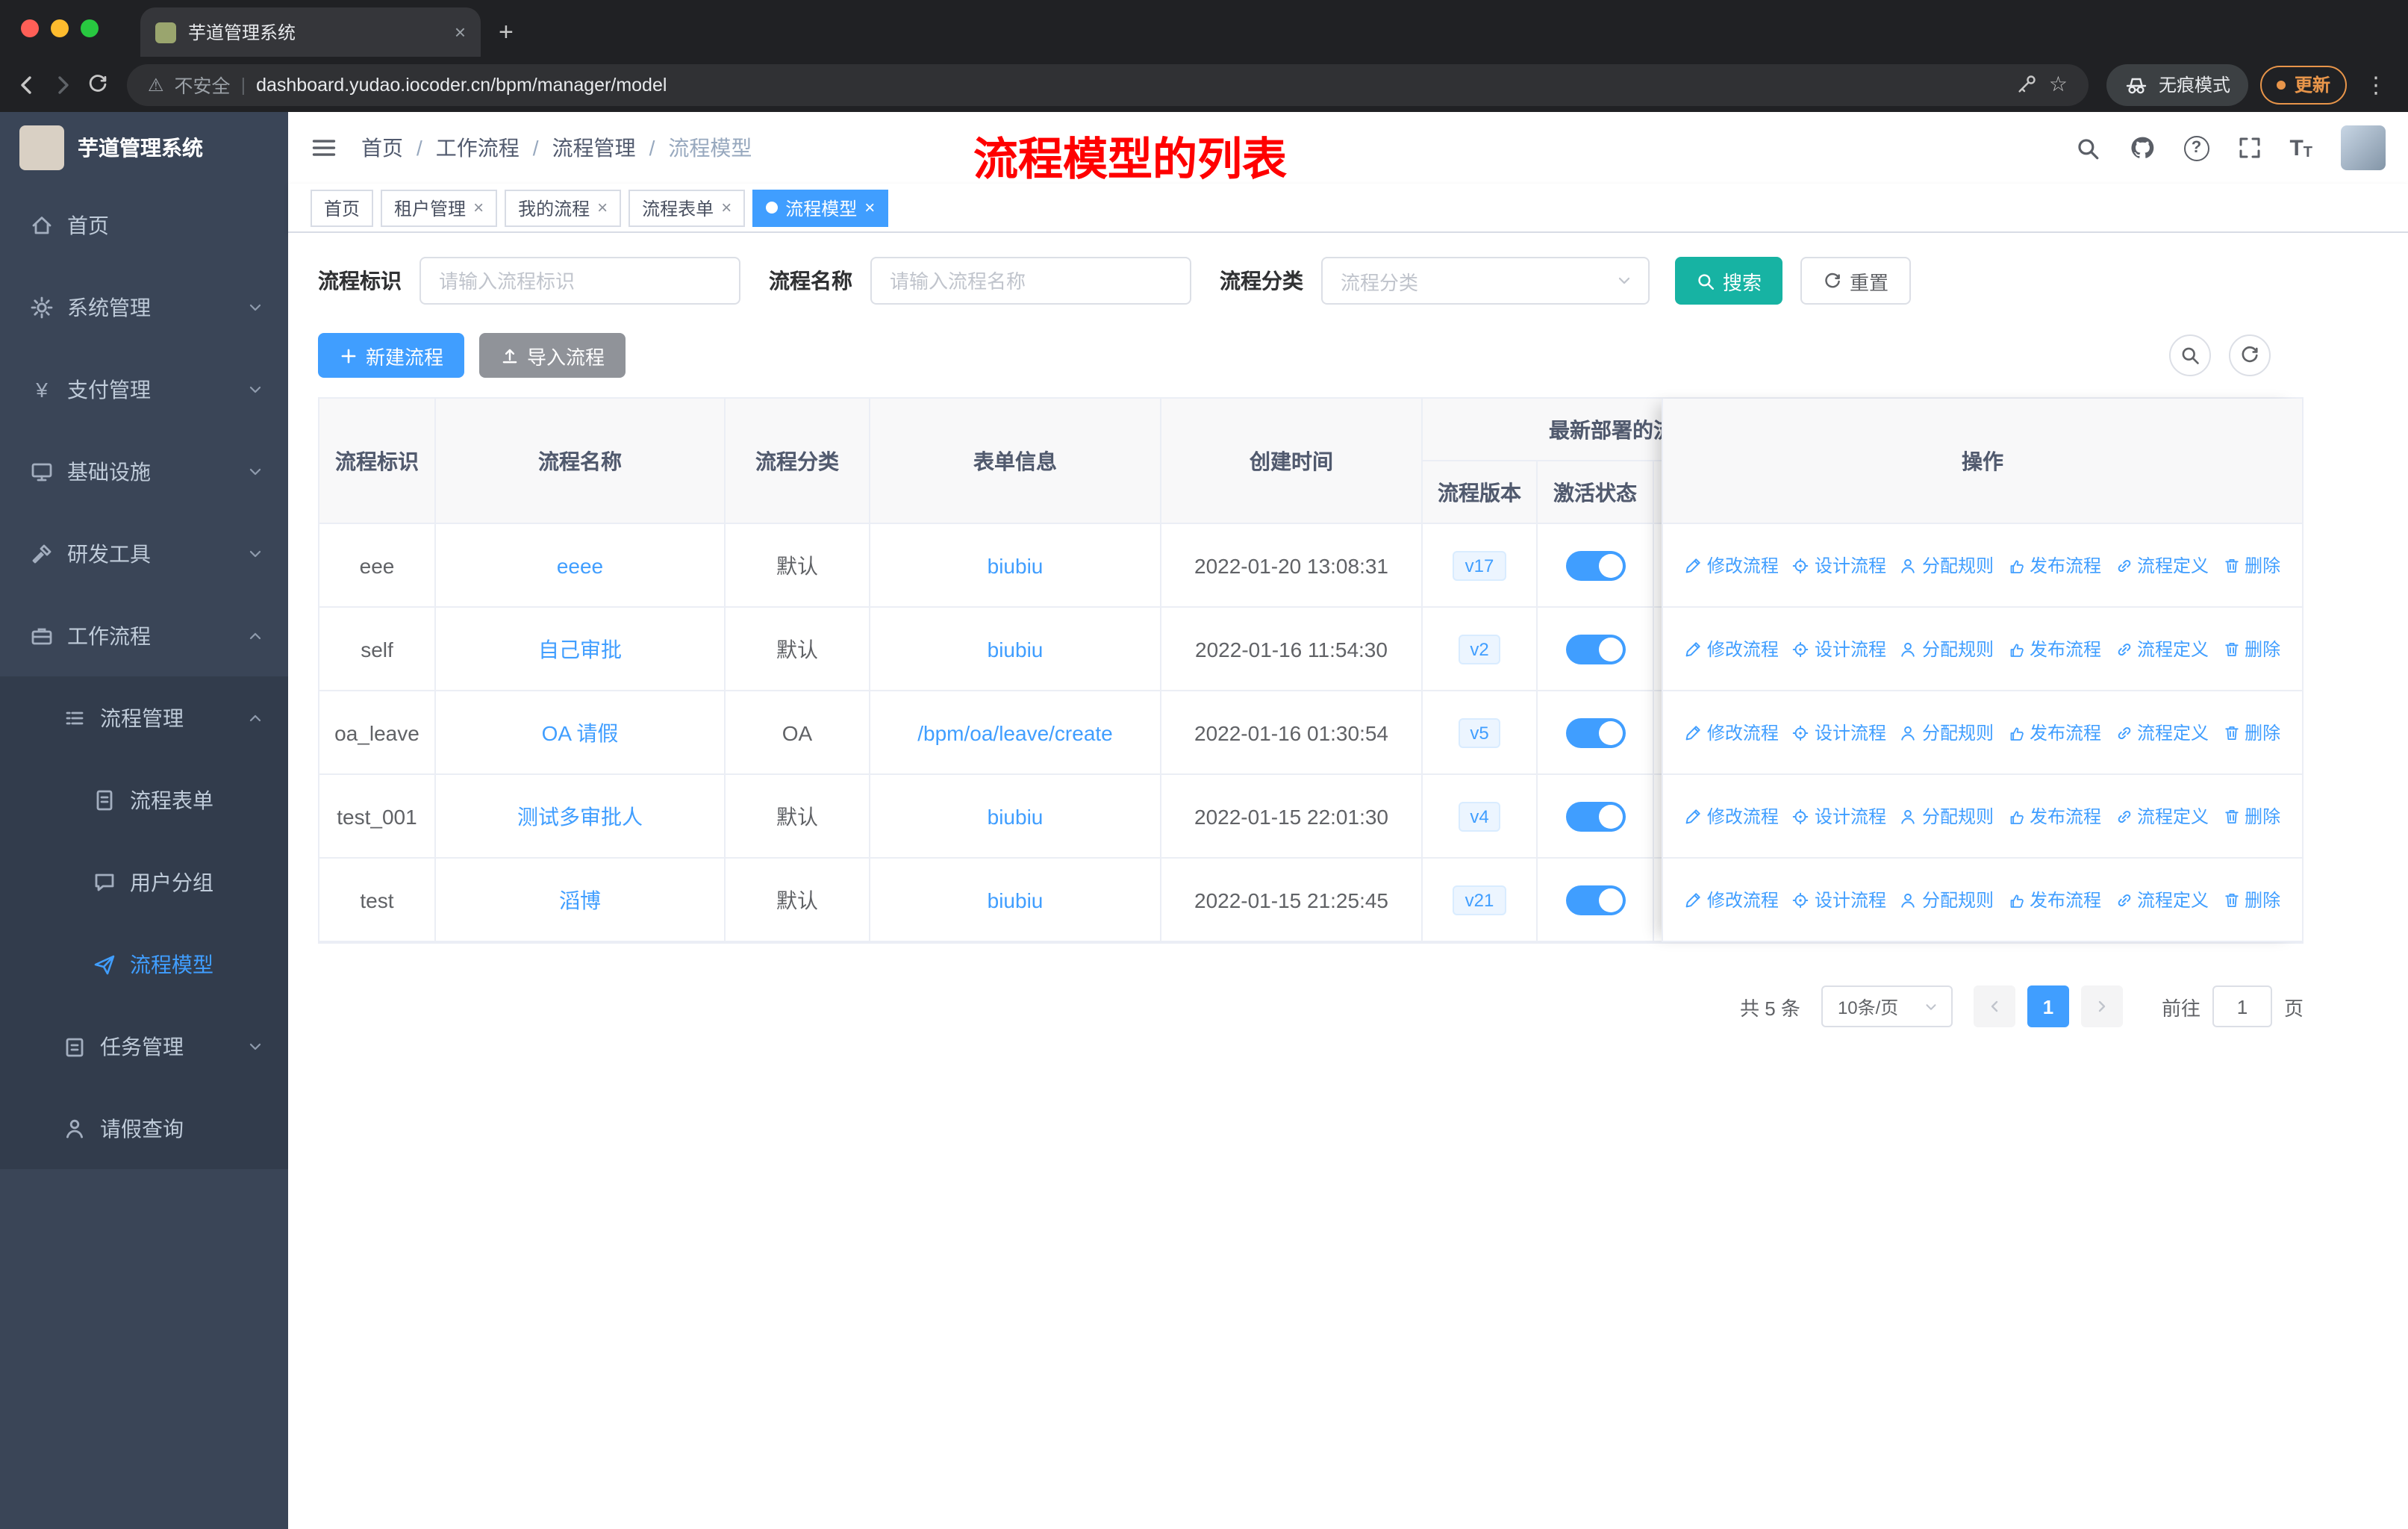 This screenshot has width=2408, height=1529. What do you see at coordinates (2141, 147) in the screenshot?
I see `github-icon` at bounding box center [2141, 147].